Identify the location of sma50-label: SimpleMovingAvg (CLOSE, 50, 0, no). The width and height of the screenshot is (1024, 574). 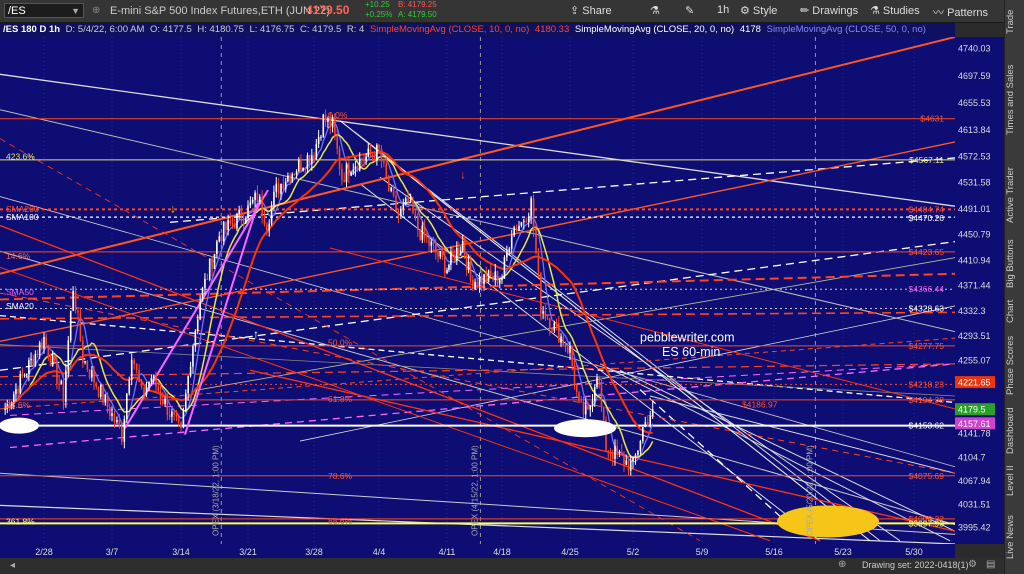
(846, 29).